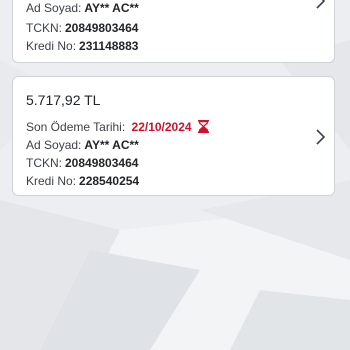 Image resolution: width=350 pixels, height=350 pixels. What do you see at coordinates (203, 126) in the screenshot?
I see `hourglass-icon` at bounding box center [203, 126].